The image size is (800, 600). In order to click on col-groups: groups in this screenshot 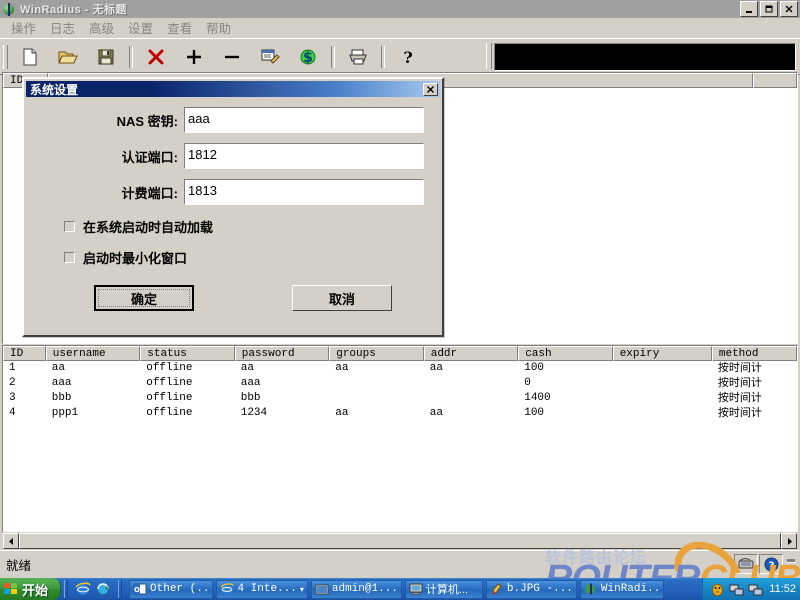, I will do `click(376, 353)`.